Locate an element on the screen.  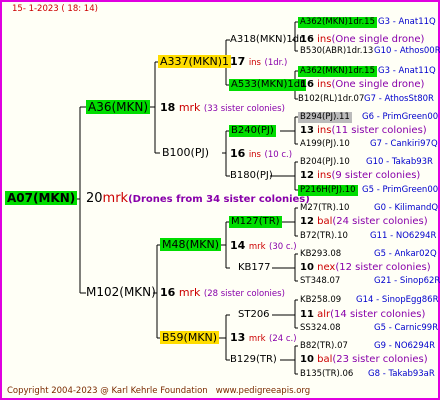
gen3-year: 12 is located at coordinates (307, 175).